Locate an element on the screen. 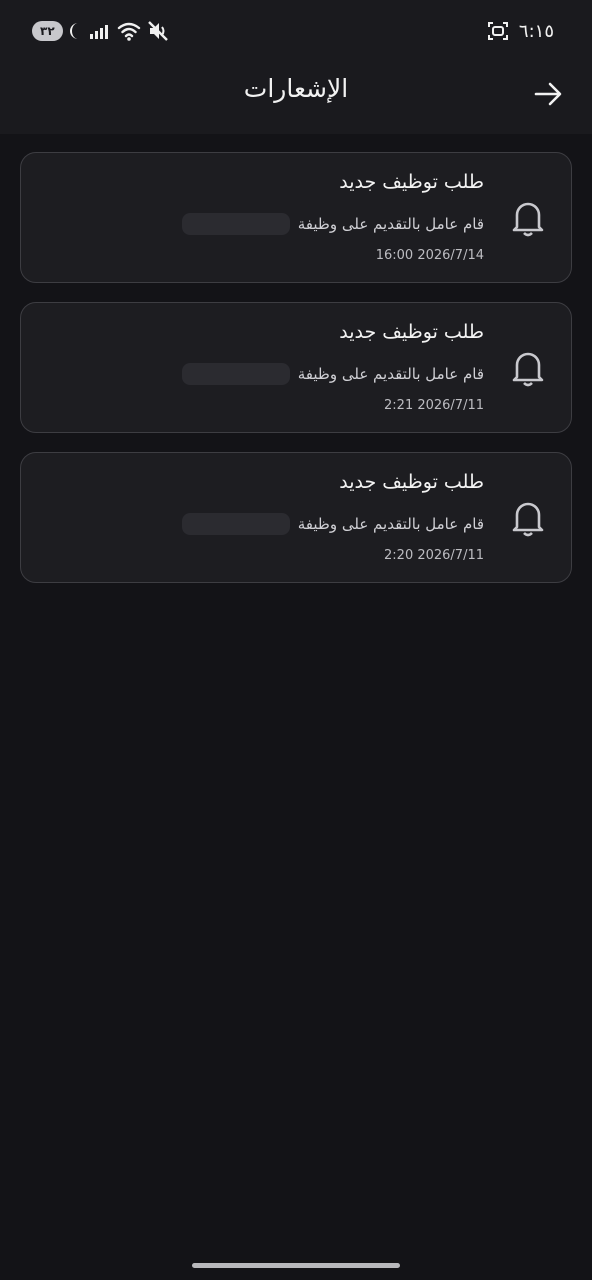  clock: ٦:١٥ is located at coordinates (536, 31).